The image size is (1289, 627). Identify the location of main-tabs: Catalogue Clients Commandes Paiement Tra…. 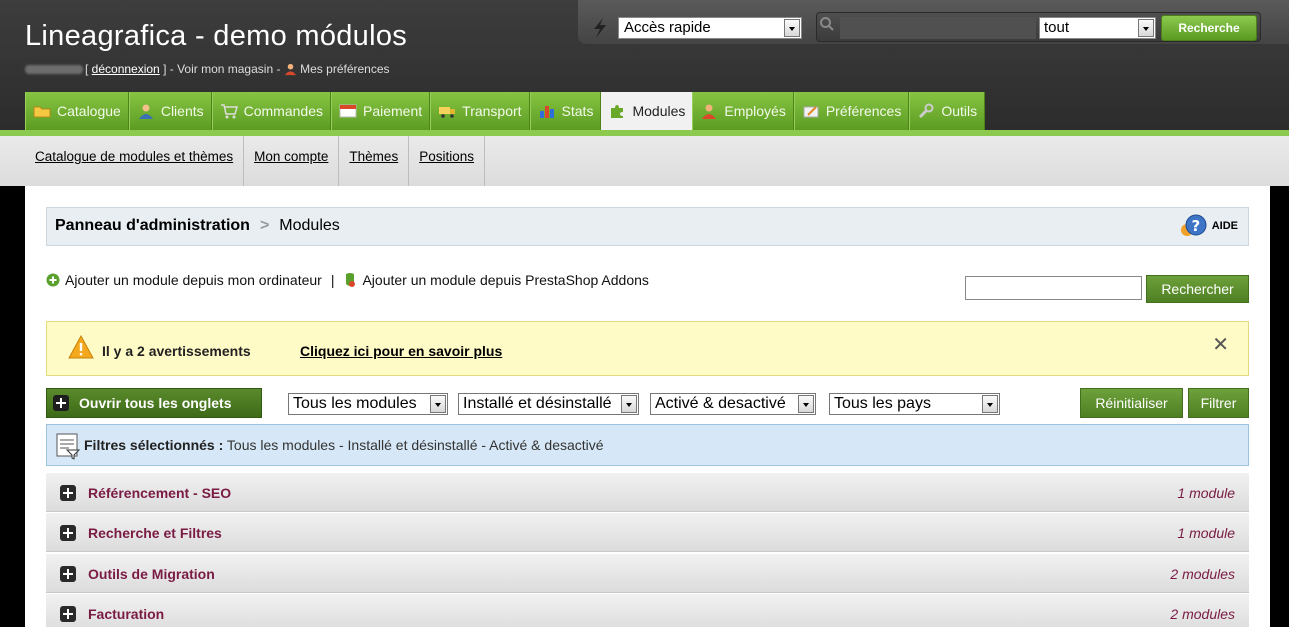
(505, 111).